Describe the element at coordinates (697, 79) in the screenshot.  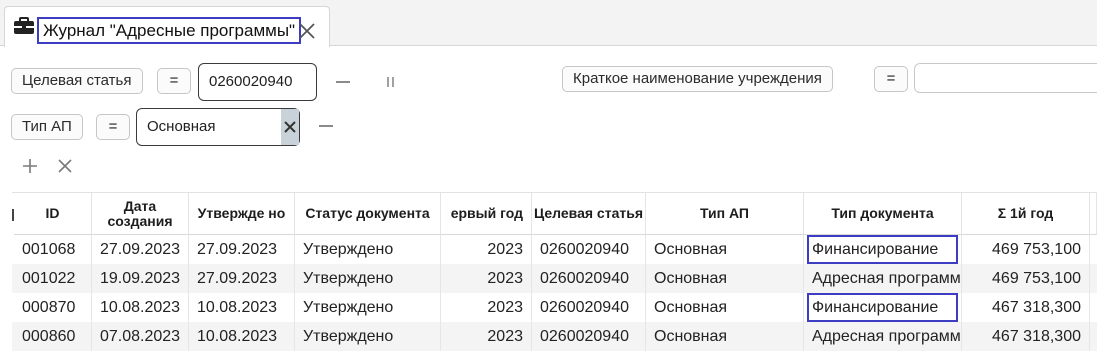
I see `filter-institution-label: Краткое наименование учреждения` at that location.